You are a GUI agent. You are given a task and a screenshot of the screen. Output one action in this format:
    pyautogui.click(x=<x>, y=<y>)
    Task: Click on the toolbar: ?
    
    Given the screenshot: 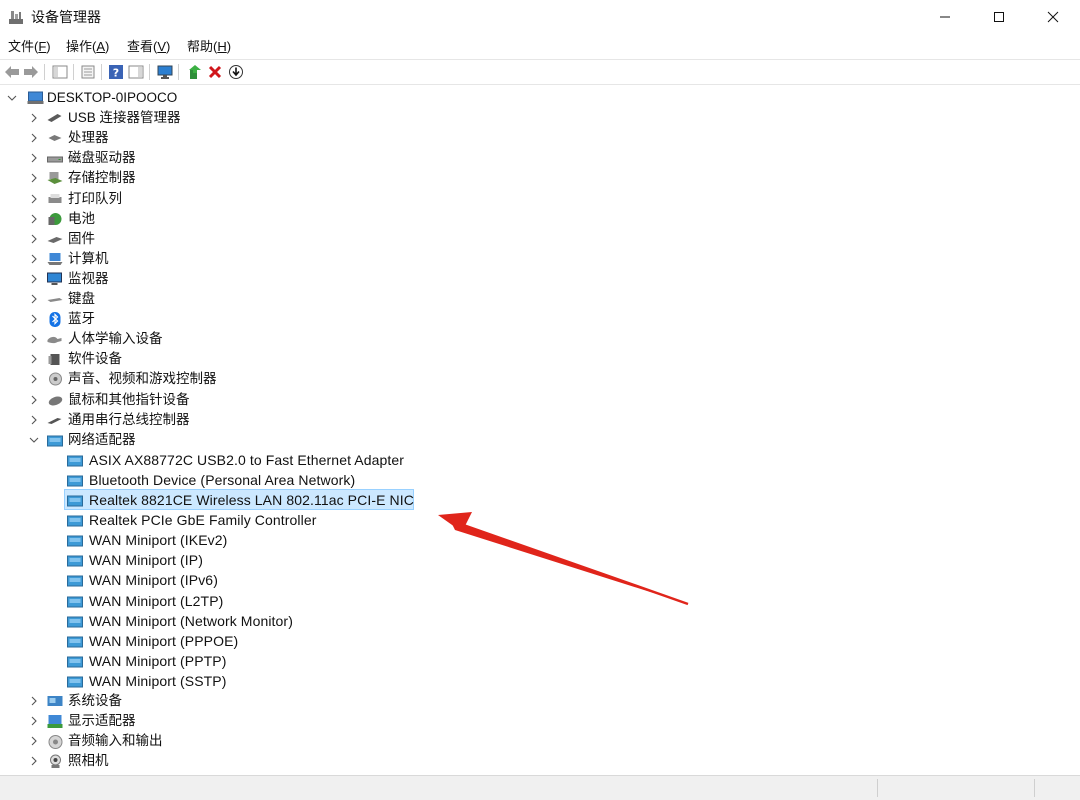 What is the action you would take?
    pyautogui.click(x=540, y=72)
    